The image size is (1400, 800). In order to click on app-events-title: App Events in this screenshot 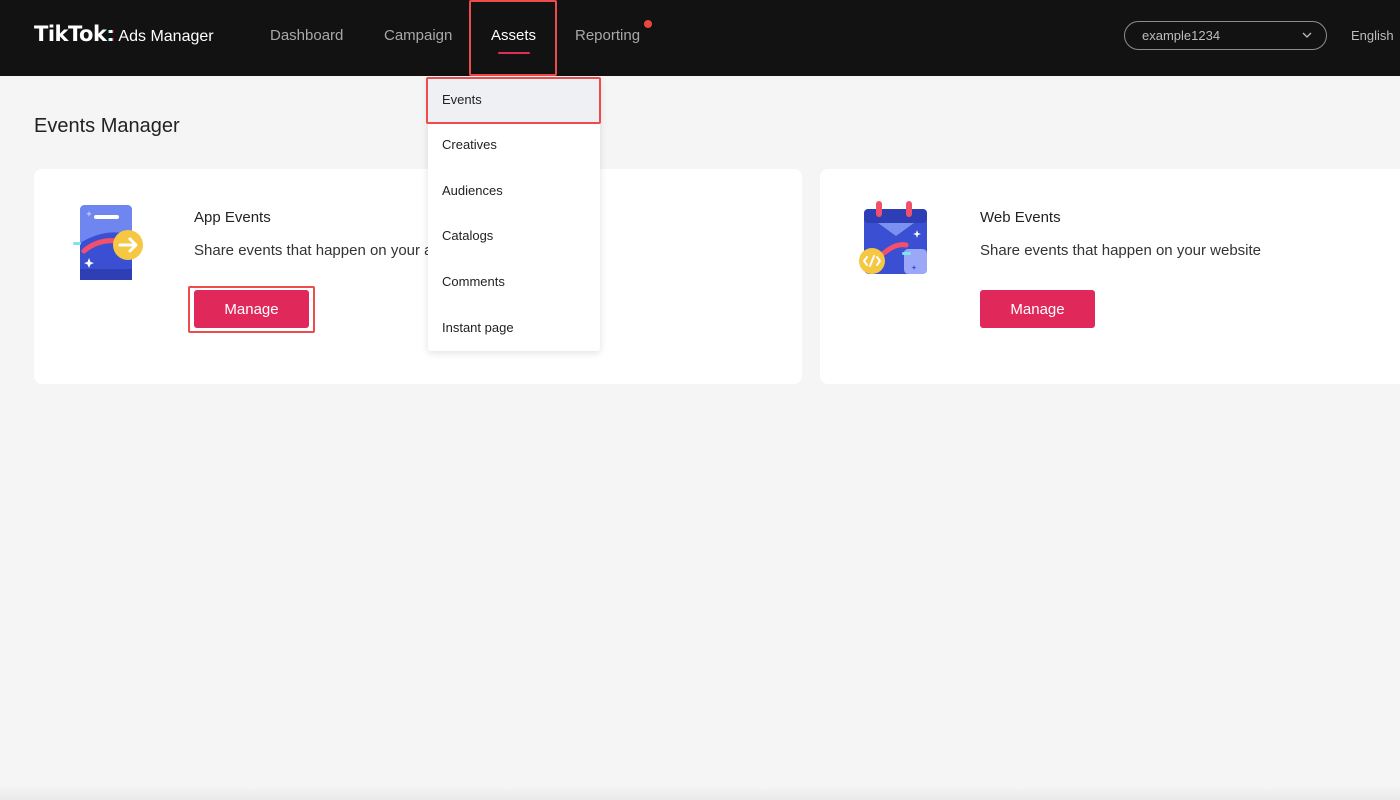, I will do `click(232, 217)`.